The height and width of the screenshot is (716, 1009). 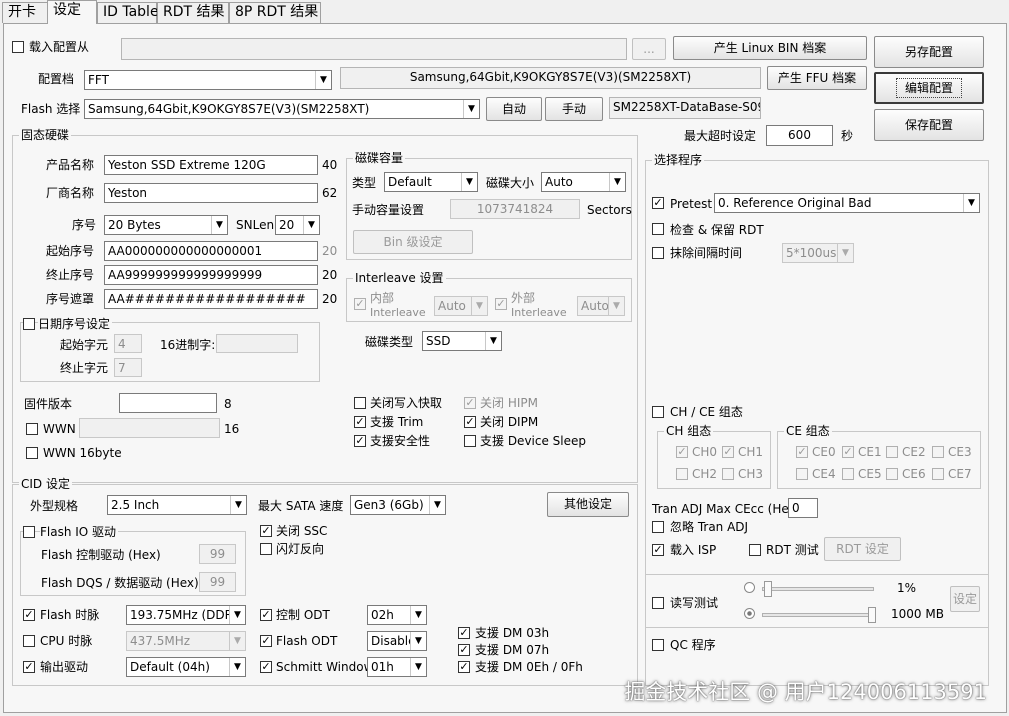 I want to click on ctrl-odt-checkbox: ✓, so click(x=266, y=615).